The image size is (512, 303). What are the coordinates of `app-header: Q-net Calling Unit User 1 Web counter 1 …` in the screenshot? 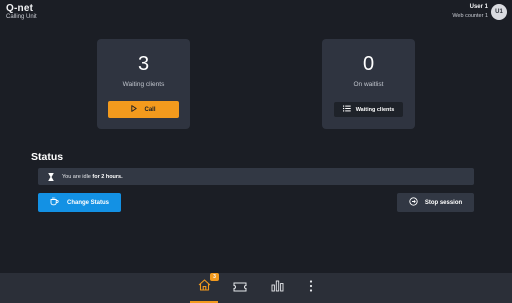 It's located at (256, 13).